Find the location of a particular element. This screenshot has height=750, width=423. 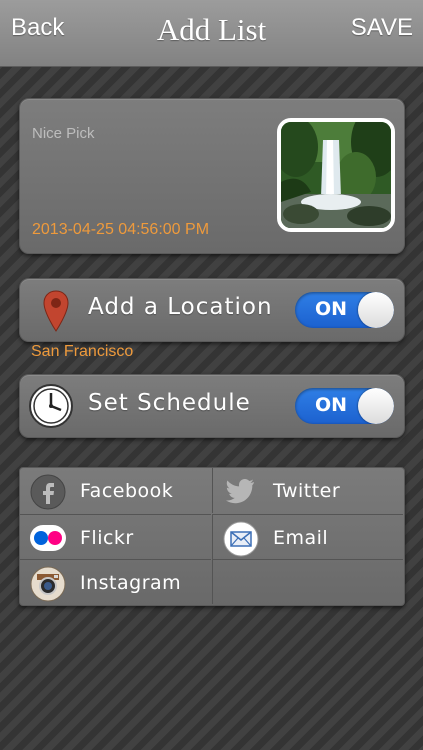

schedule-label: Set Schedule is located at coordinates (169, 403).